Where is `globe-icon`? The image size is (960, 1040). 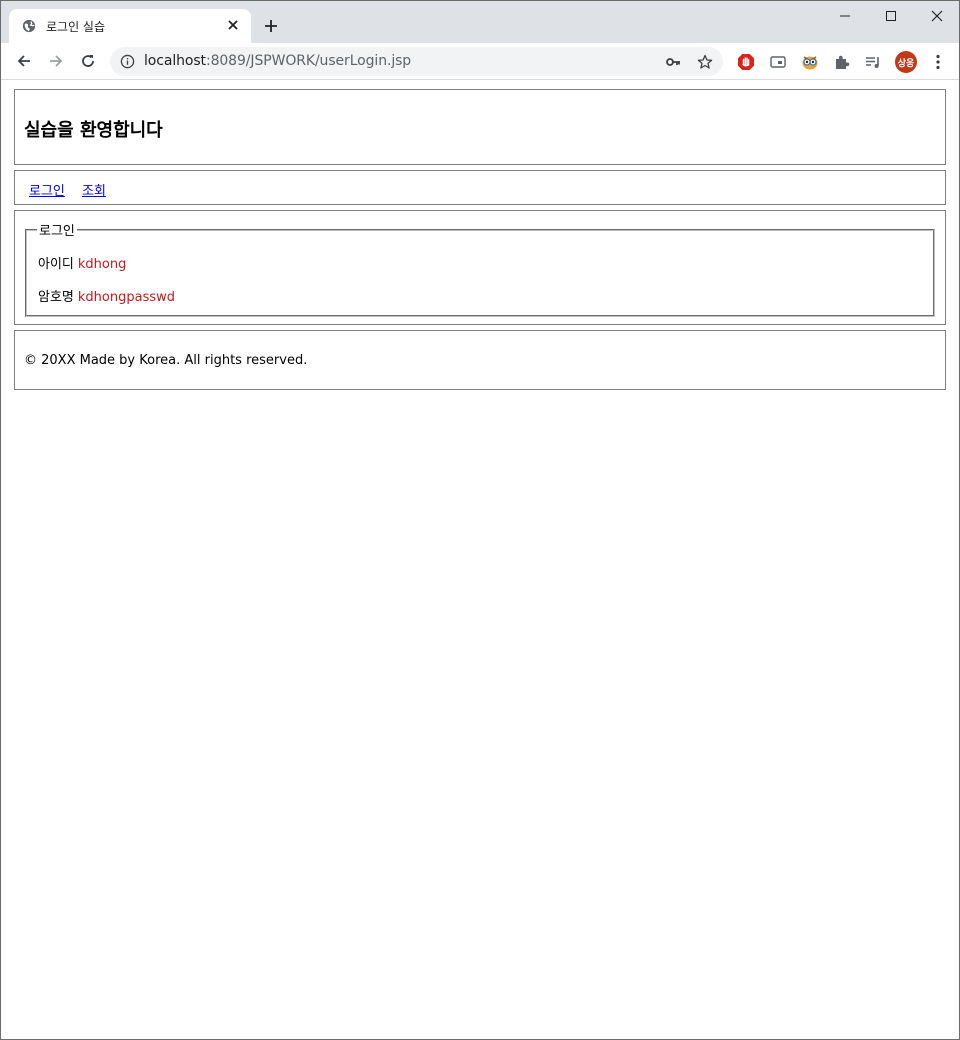 globe-icon is located at coordinates (29, 26).